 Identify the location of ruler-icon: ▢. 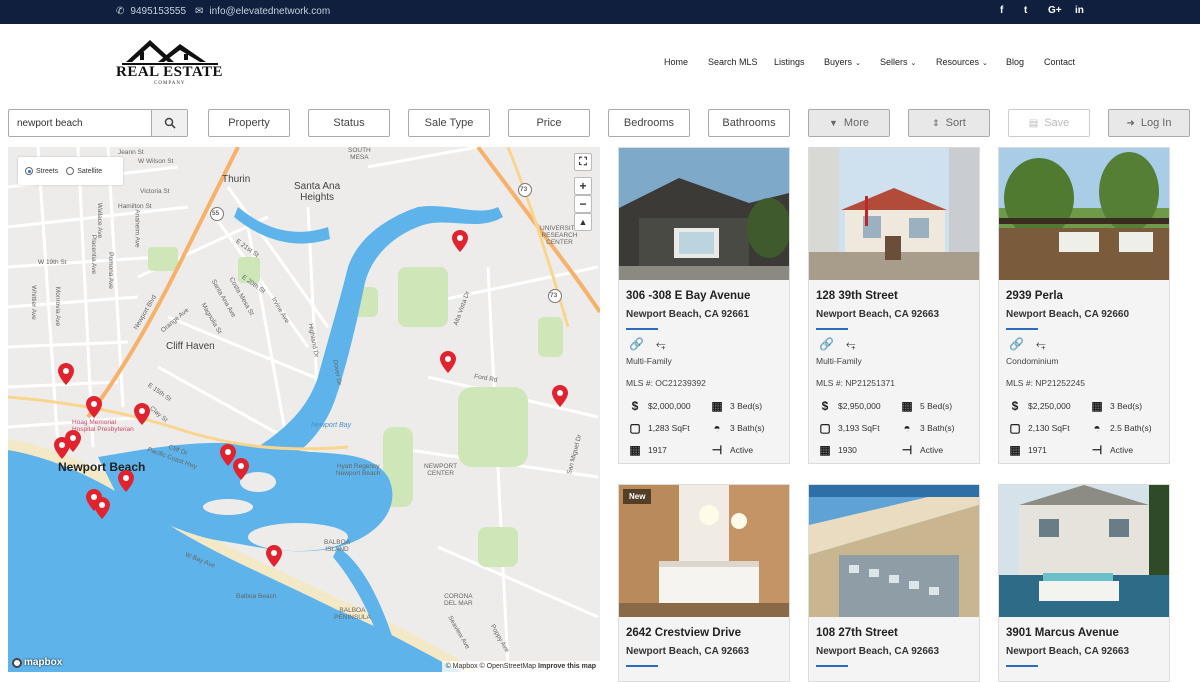
(825, 428).